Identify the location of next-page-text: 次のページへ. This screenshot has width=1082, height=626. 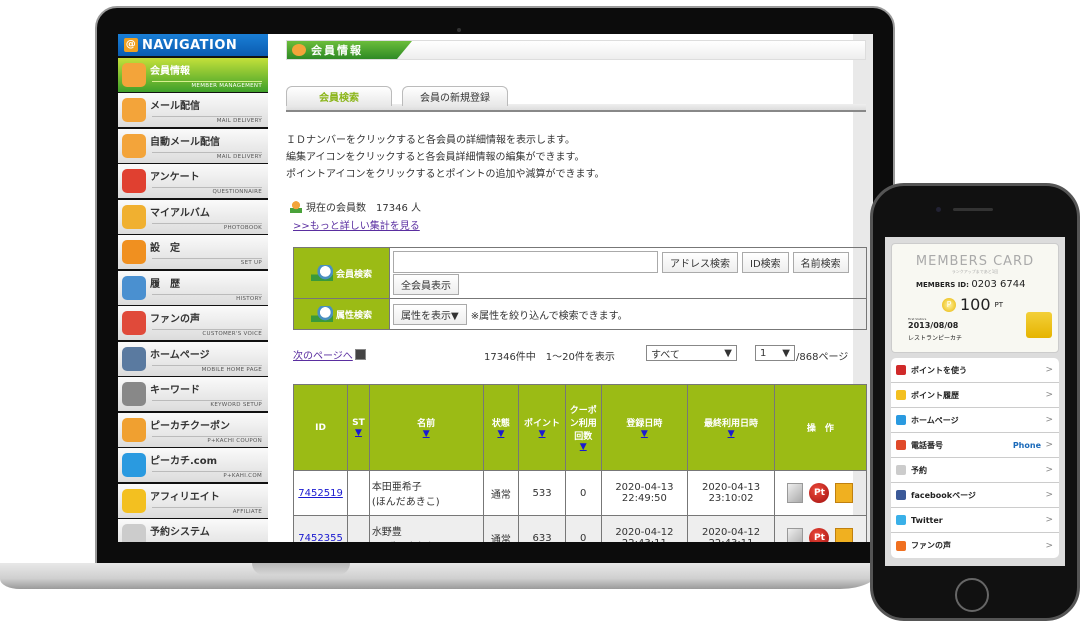
(323, 354).